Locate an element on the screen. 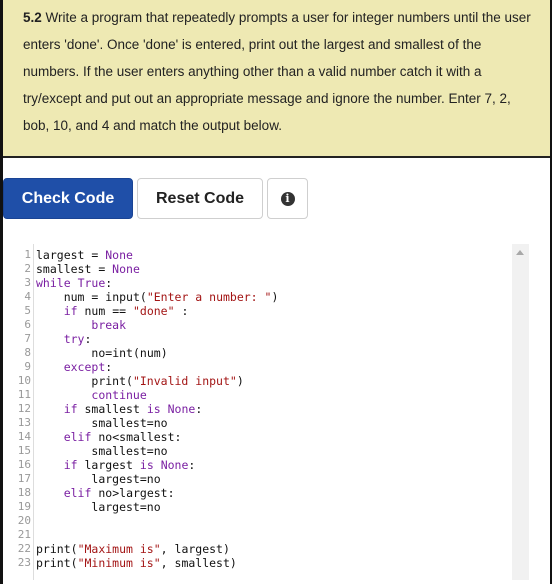  line-number: 16 is located at coordinates (24, 464).